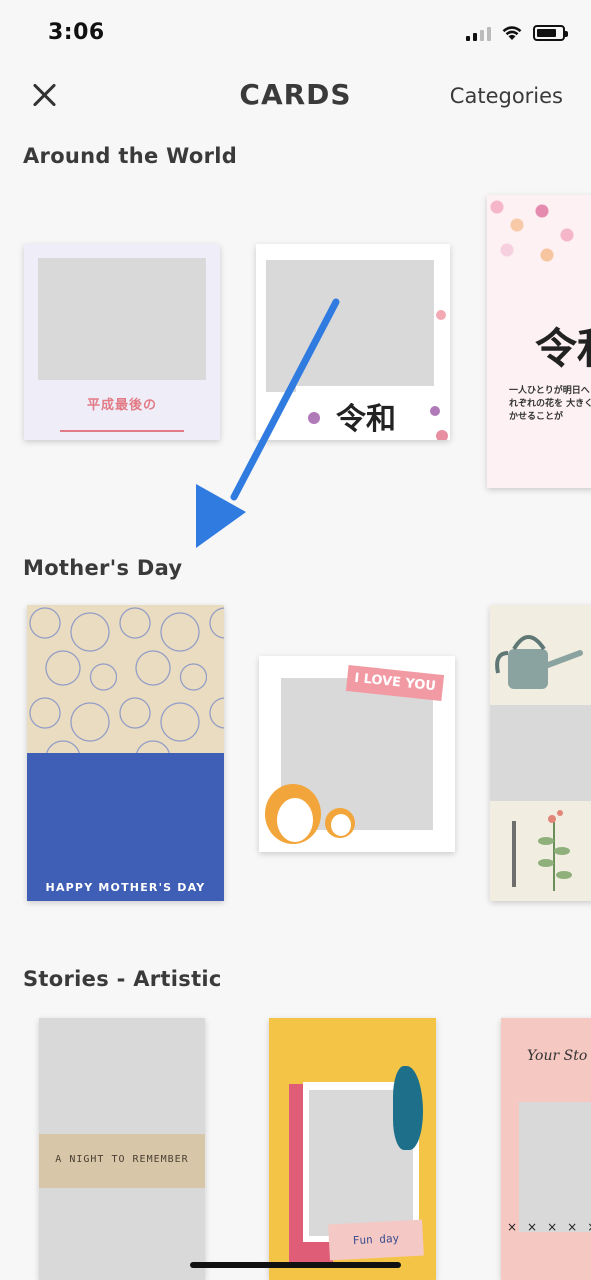 This screenshot has height=1280, width=591. What do you see at coordinates (122, 1149) in the screenshot?
I see `card-a-night-to-remember: A NIGHT TO REMEMBER` at bounding box center [122, 1149].